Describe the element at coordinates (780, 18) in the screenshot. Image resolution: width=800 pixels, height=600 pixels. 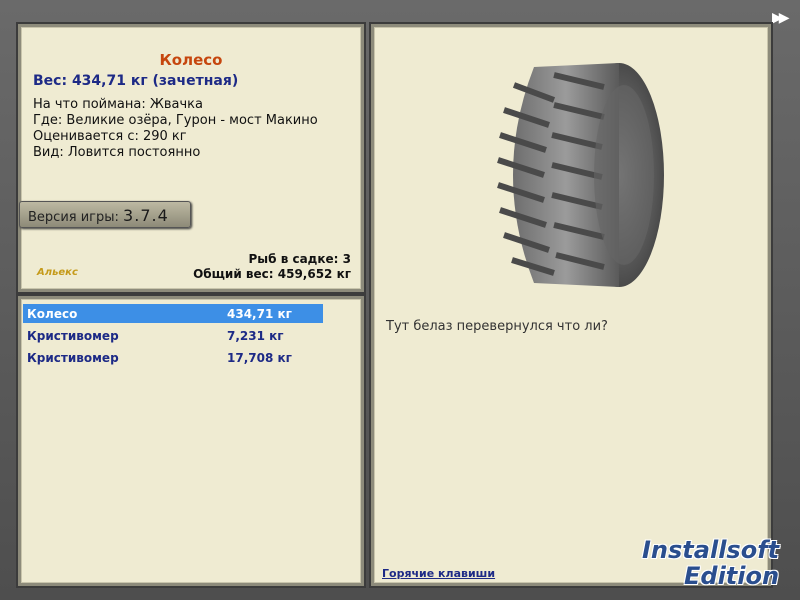
I see `fast-forward-icon: ▶▶` at that location.